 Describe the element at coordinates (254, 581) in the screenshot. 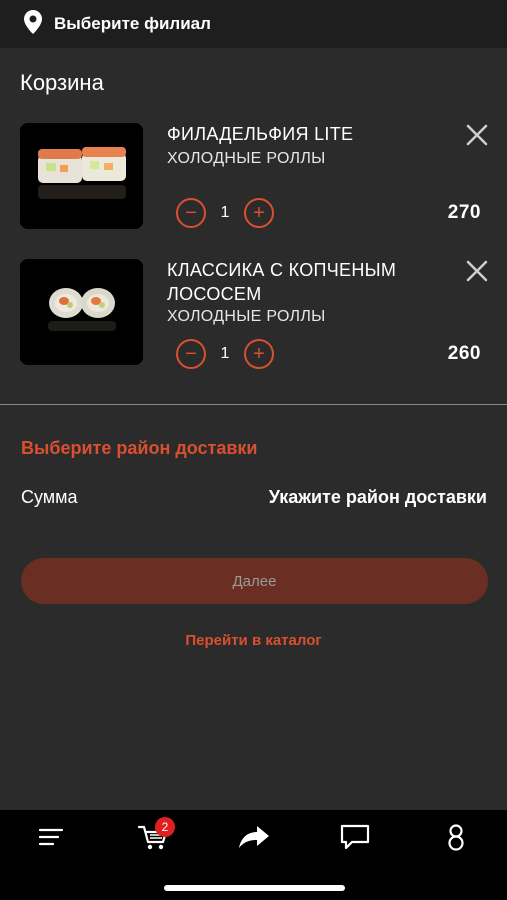

I see `next-button: Далее` at that location.